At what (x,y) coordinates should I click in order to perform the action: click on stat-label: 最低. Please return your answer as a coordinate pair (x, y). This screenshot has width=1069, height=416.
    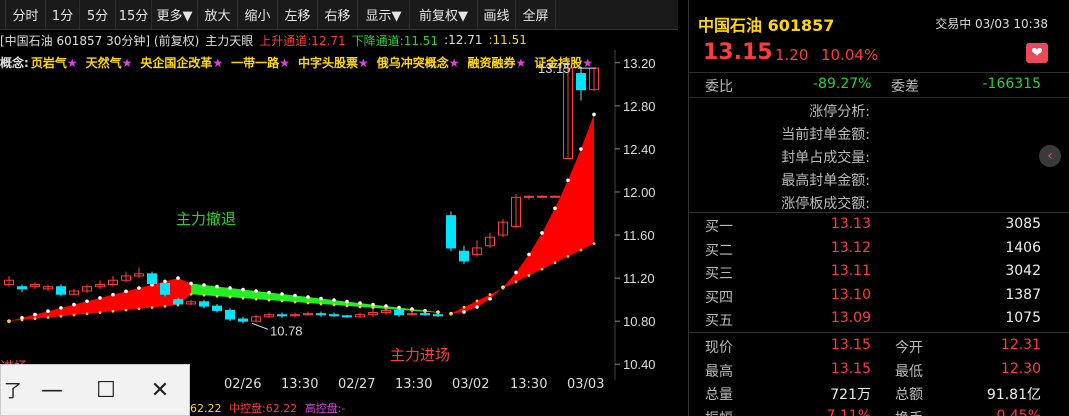
    Looking at the image, I should click on (909, 371).